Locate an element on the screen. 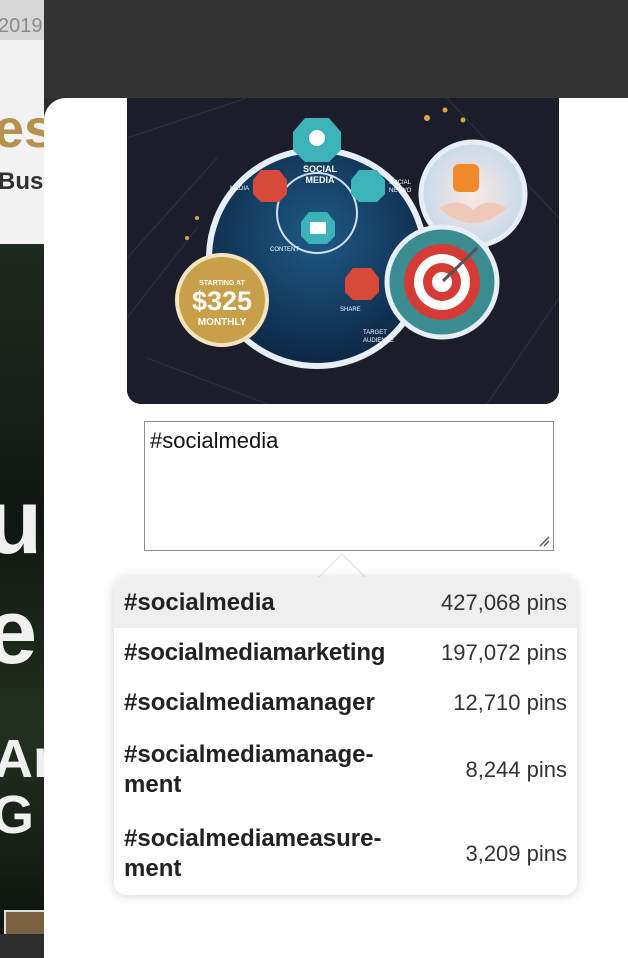 Image resolution: width=628 pixels, height=958 pixels. label-target: TARGET is located at coordinates (375, 333).